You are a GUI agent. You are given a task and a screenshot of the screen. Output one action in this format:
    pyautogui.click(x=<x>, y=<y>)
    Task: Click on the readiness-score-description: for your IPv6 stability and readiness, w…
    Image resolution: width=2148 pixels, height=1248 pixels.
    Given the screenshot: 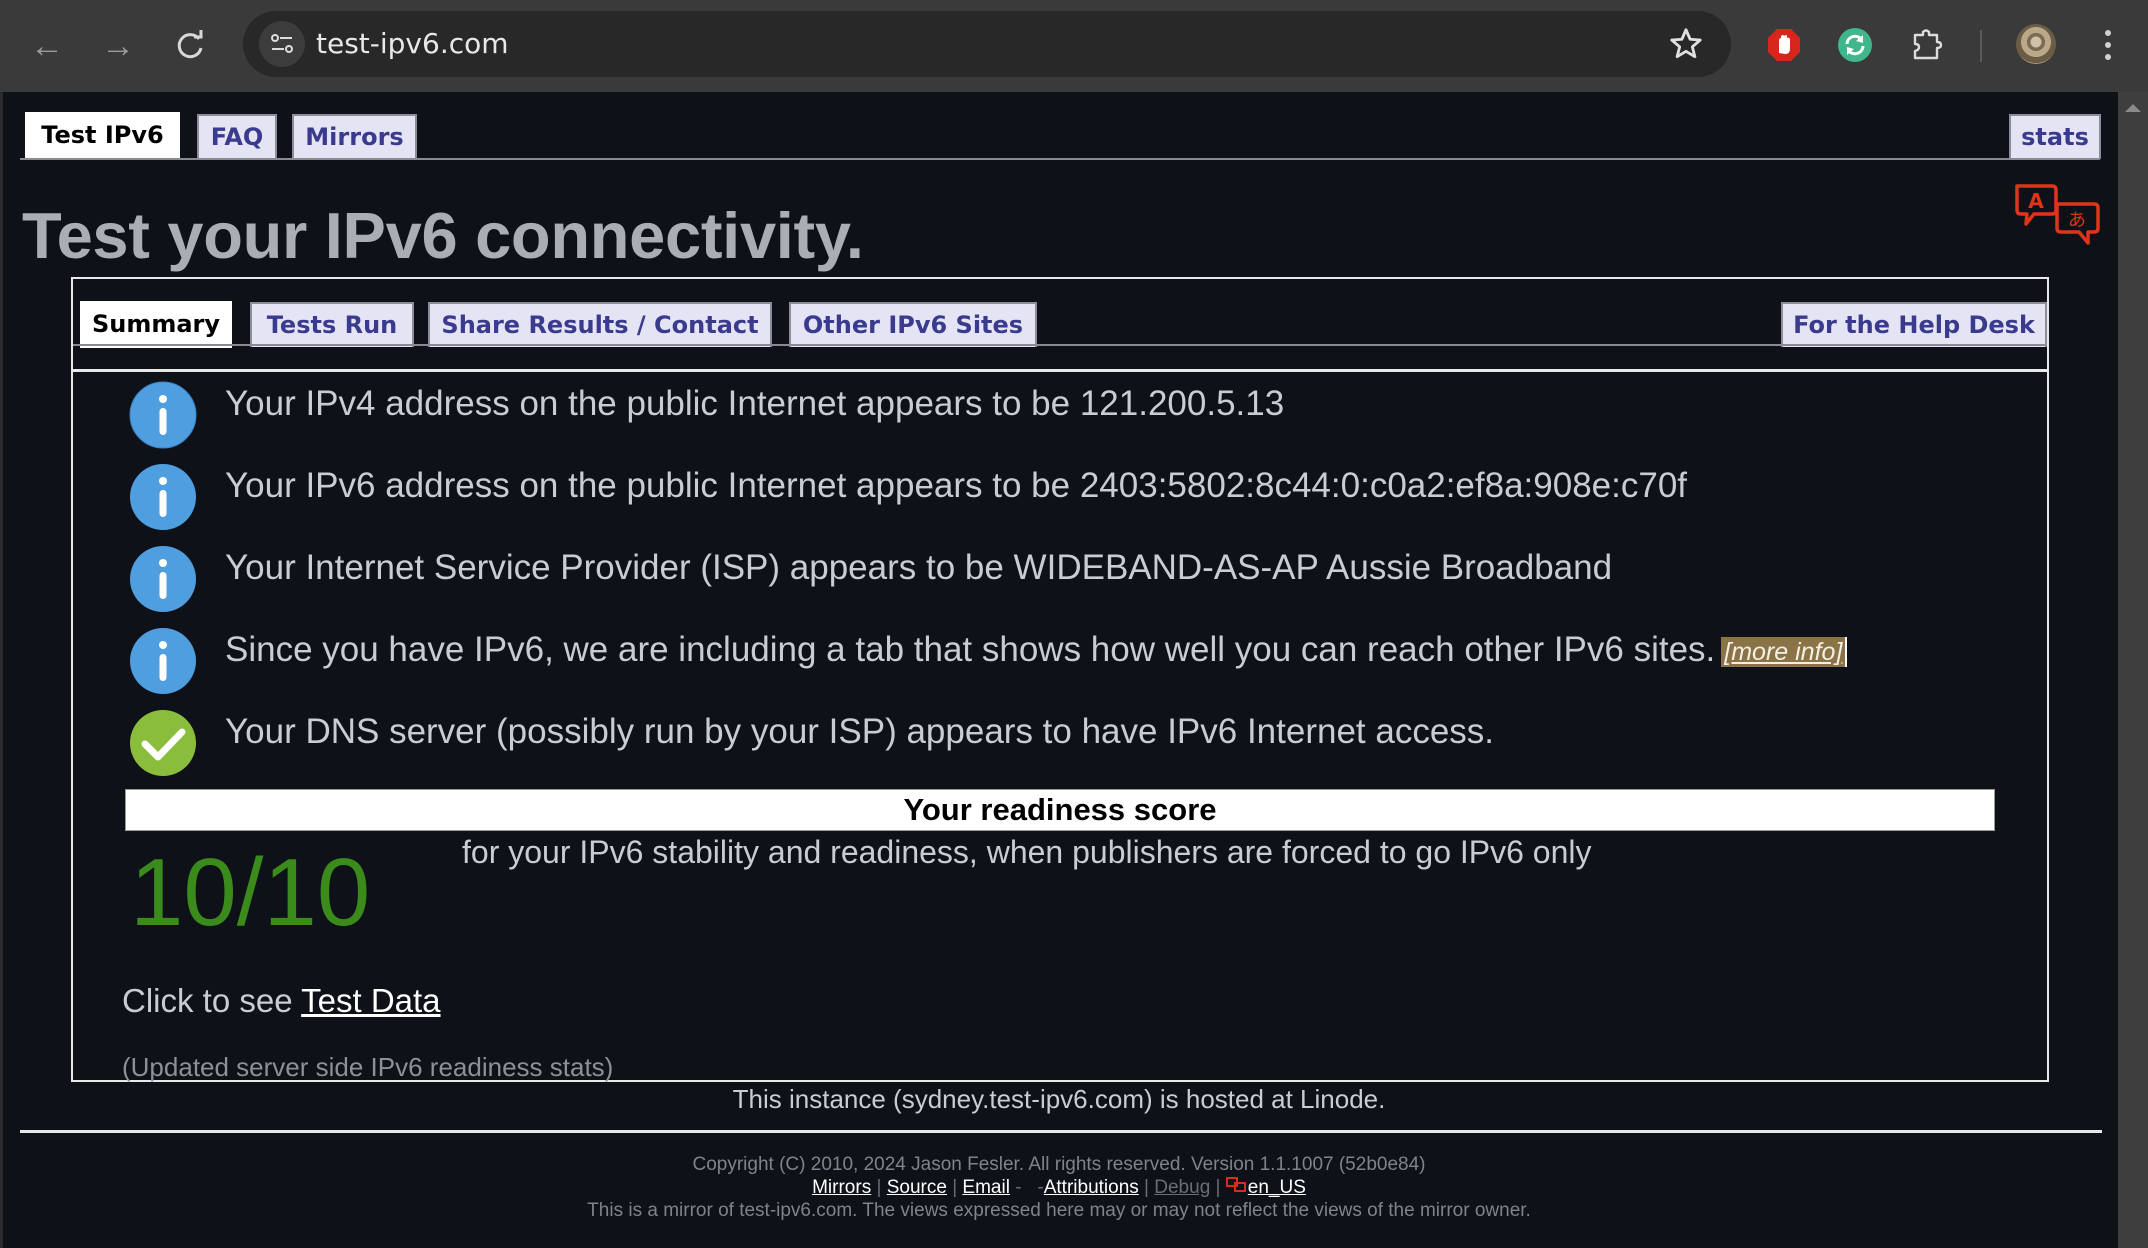 What is the action you would take?
    pyautogui.click(x=1027, y=852)
    